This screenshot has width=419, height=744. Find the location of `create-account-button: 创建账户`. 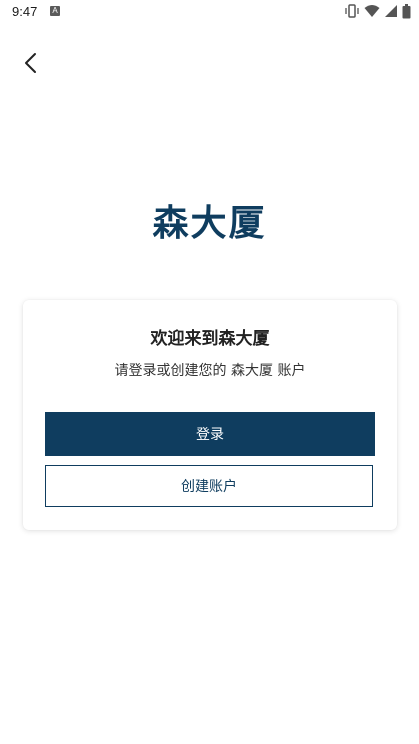

create-account-button: 创建账户 is located at coordinates (209, 486).